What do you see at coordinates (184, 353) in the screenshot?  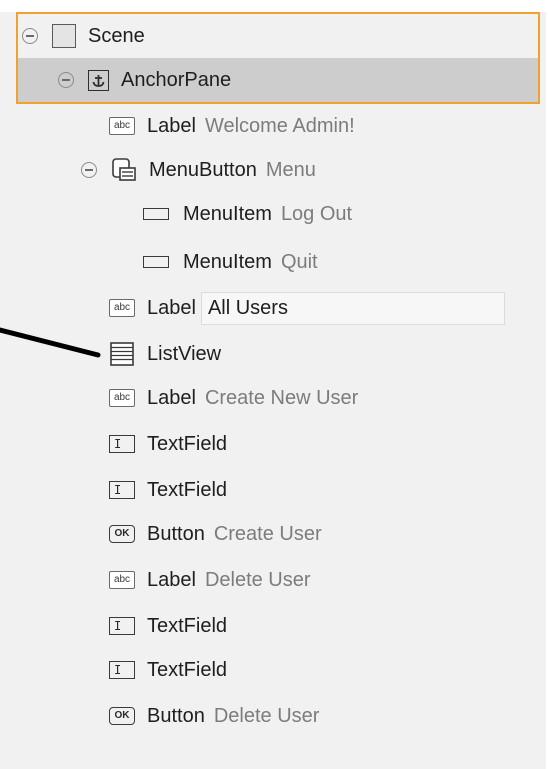 I see `node-type: ListView` at bounding box center [184, 353].